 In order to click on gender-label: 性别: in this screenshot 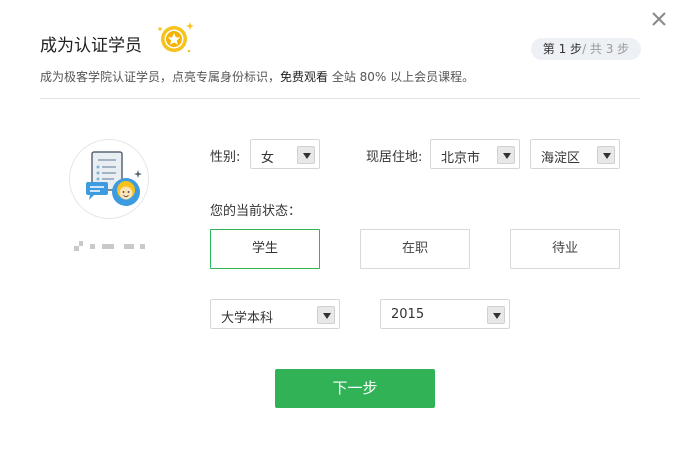, I will do `click(225, 157)`.